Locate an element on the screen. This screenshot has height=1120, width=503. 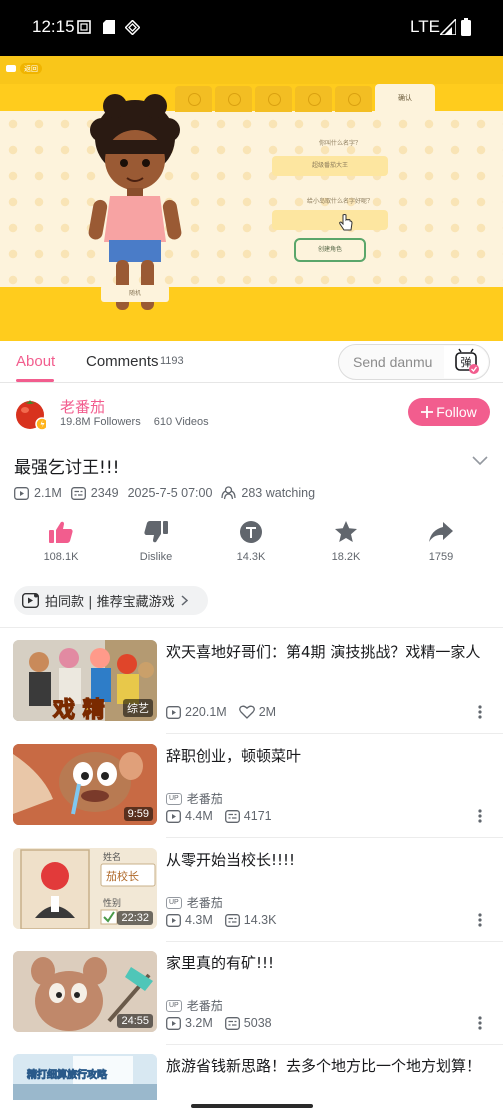
video-game-icon is located at coordinates (30, 600).